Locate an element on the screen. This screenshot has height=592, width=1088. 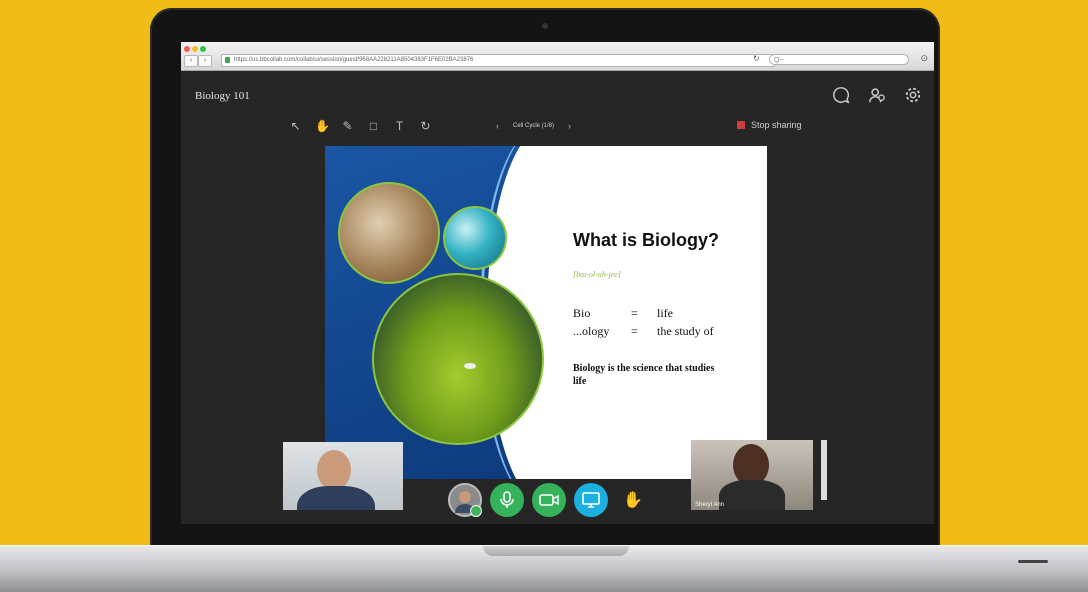
giraffe-photo is located at coordinates (389, 233).